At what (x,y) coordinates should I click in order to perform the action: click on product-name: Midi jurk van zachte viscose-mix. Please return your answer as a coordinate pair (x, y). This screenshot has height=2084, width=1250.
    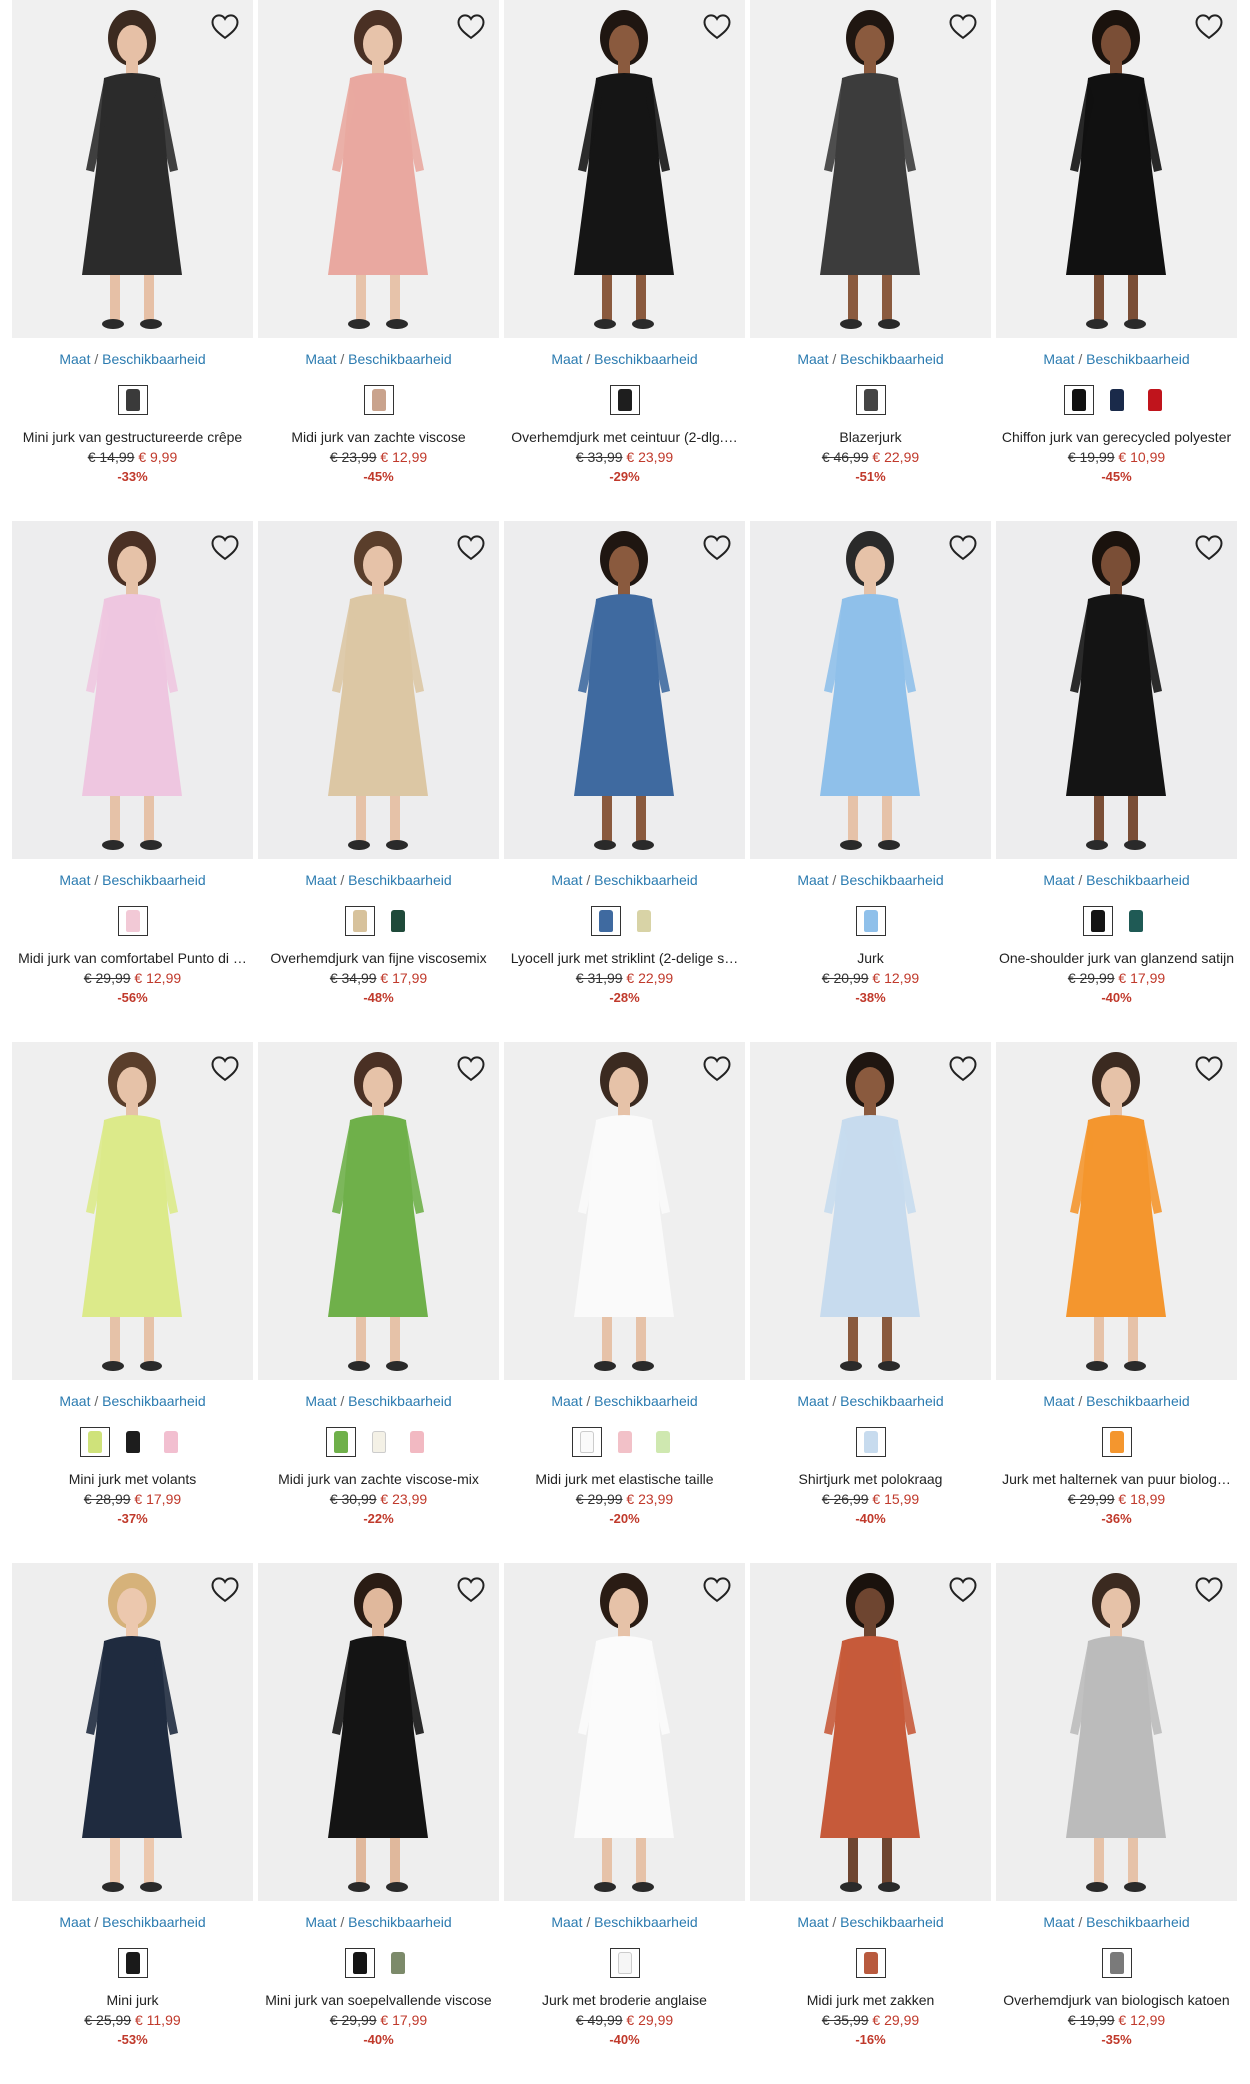
    Looking at the image, I should click on (378, 1479).